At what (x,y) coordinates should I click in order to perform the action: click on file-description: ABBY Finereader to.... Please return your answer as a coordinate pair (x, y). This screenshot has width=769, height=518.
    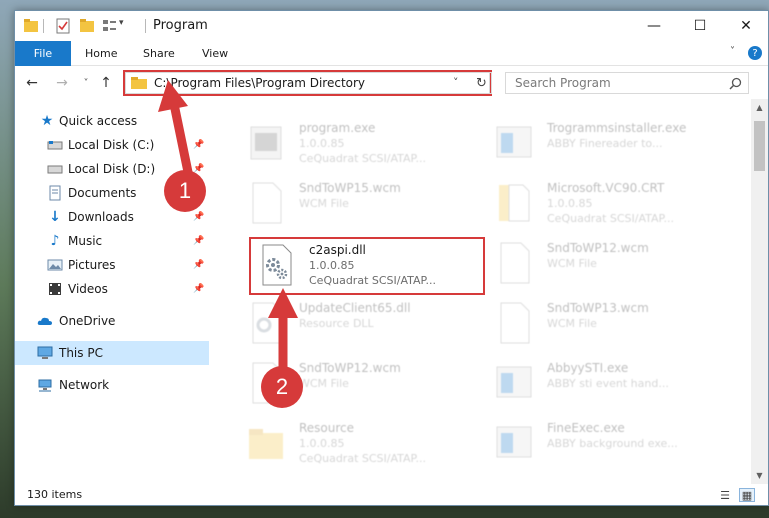
    Looking at the image, I should click on (605, 143).